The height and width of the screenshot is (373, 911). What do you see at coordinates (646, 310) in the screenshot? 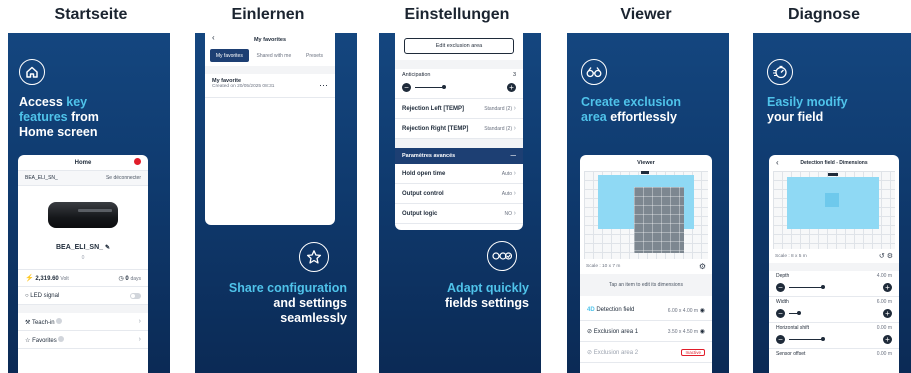
I see `detection-field-row: 4D Detection field 6.00 x 4.00 m ◉` at bounding box center [646, 310].